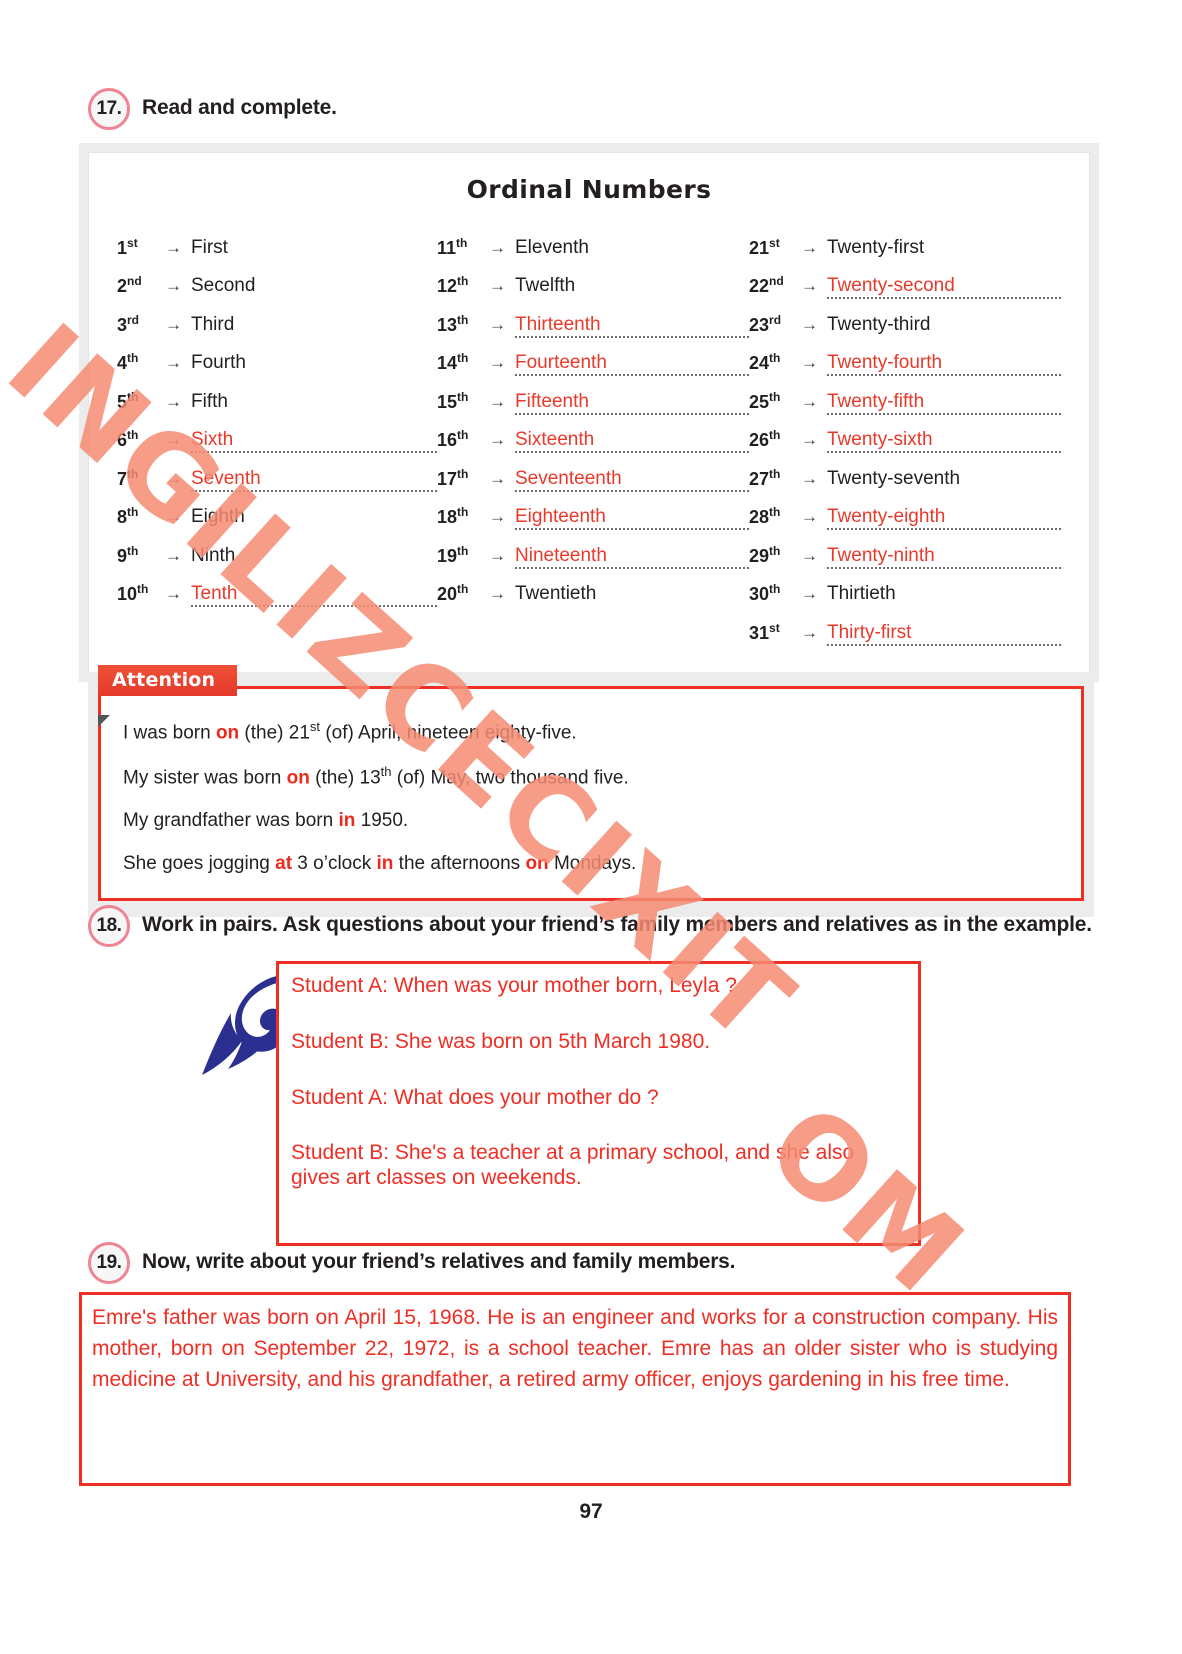 This screenshot has width=1182, height=1654. What do you see at coordinates (314, 480) in the screenshot?
I see `ordinal-answer-blank: Seventh` at bounding box center [314, 480].